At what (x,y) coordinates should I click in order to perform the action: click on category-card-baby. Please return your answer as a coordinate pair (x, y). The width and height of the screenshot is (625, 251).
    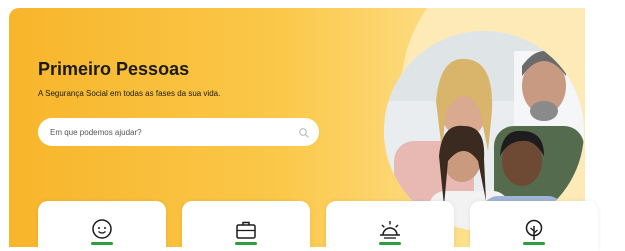
    Looking at the image, I should click on (102, 226).